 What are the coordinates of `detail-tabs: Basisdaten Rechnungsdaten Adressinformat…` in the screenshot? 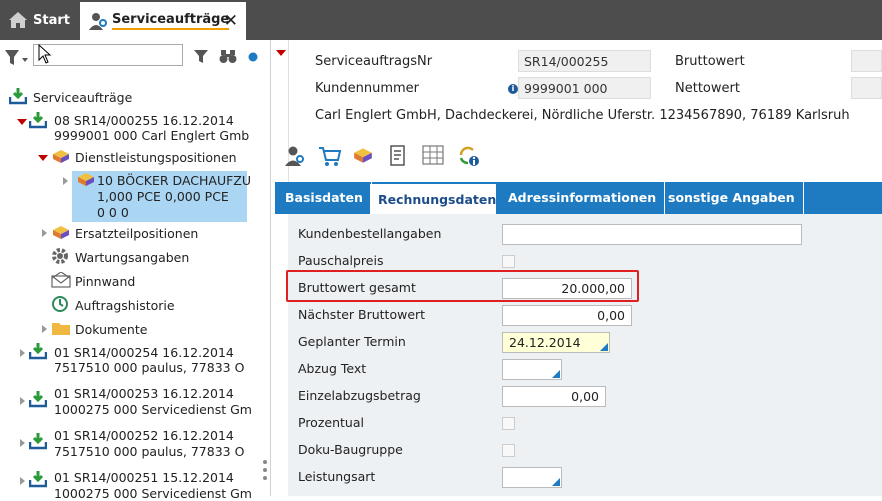 It's located at (578, 199).